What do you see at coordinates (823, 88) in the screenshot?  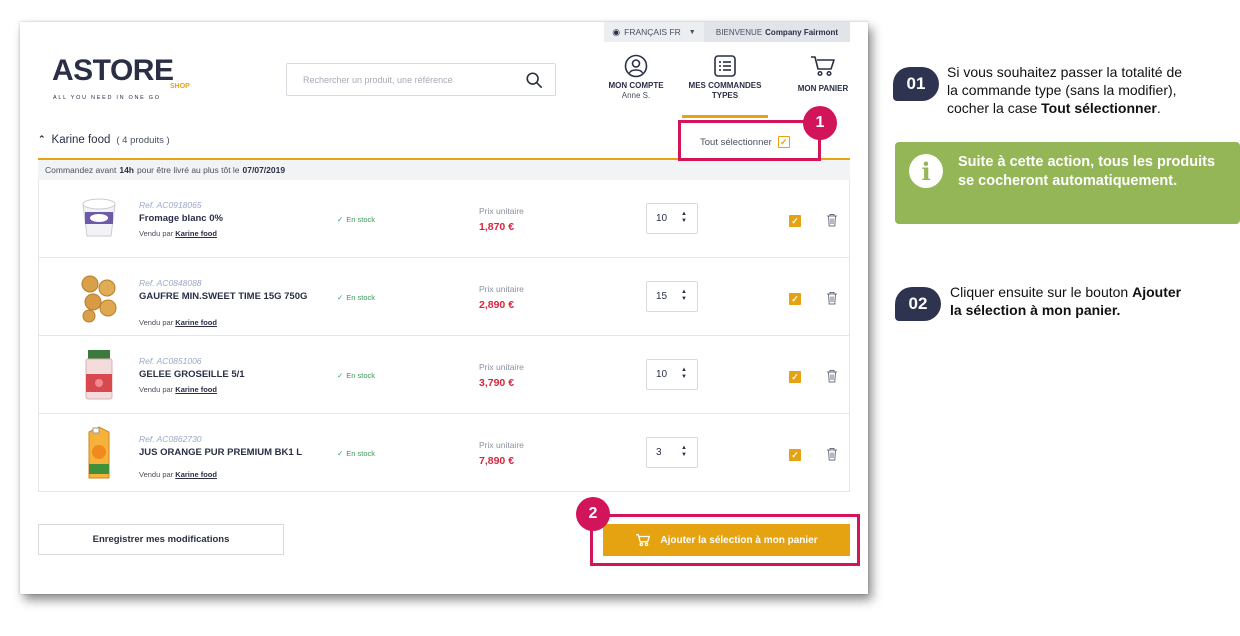 I see `nav-cart-label: MON PANIER` at bounding box center [823, 88].